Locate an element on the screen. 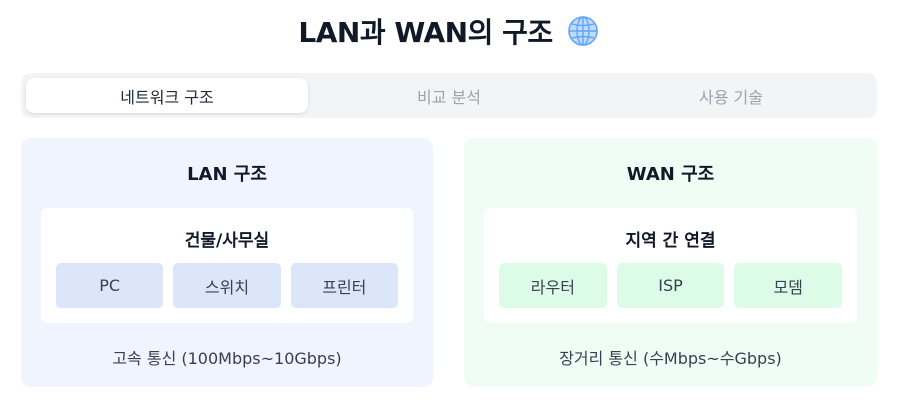 This screenshot has height=410, width=897. tab-comparison: 비교 분석 is located at coordinates (449, 95).